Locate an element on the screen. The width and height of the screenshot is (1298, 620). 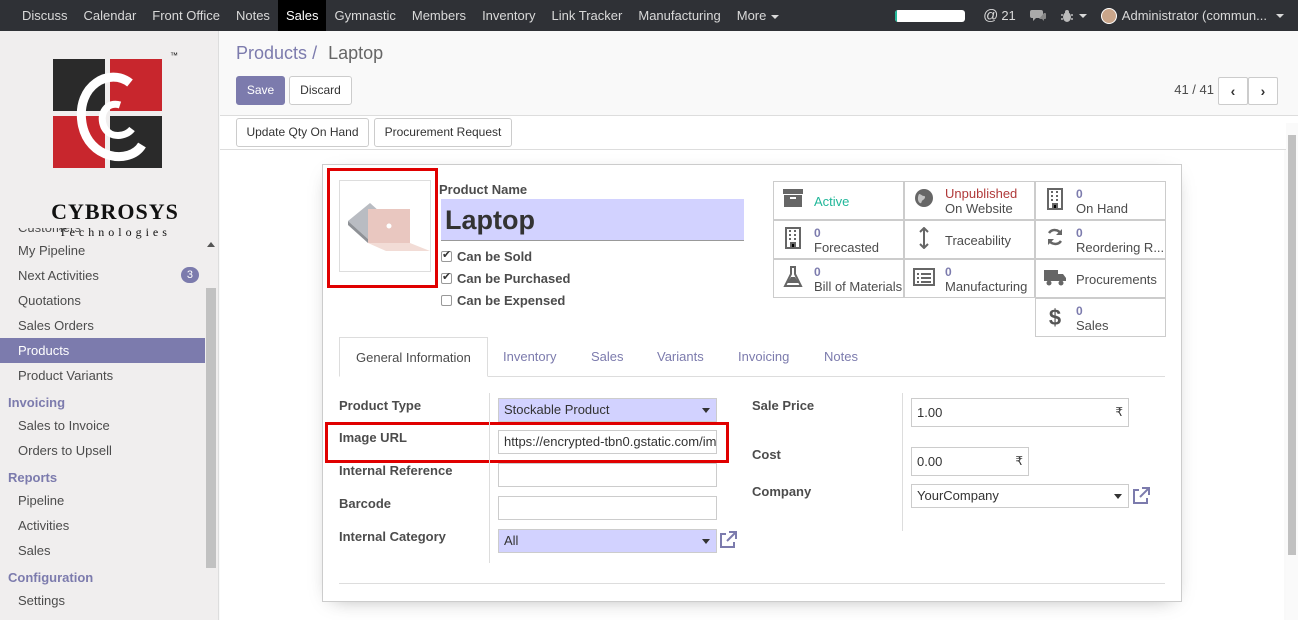
chevron-left-icon: ‹ is located at coordinates (1233, 91).